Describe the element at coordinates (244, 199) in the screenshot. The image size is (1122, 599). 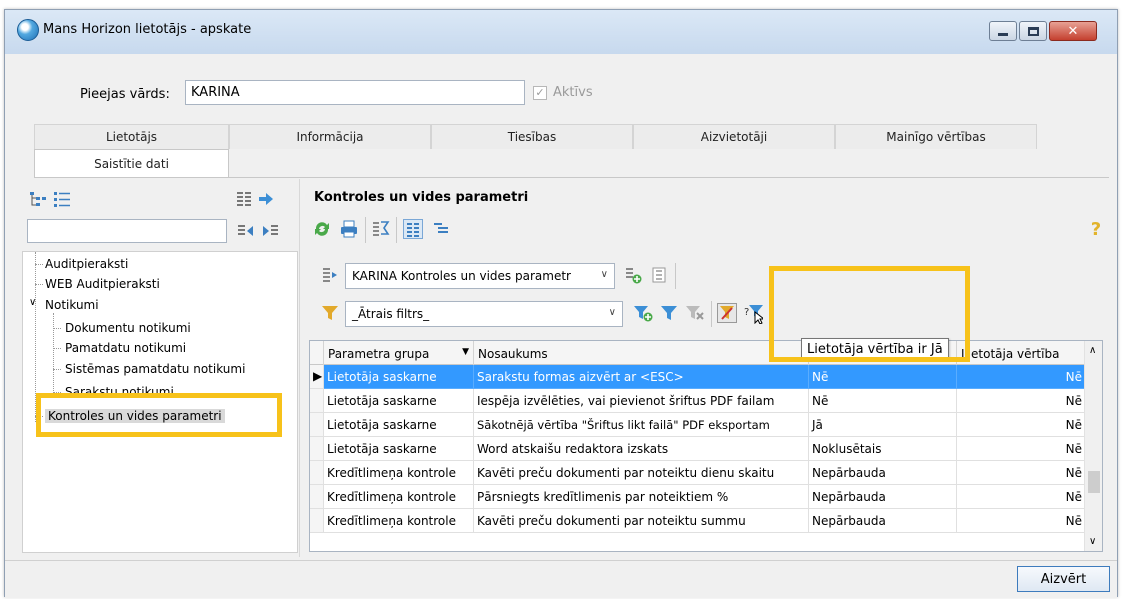
I see `columns-toggle-button` at that location.